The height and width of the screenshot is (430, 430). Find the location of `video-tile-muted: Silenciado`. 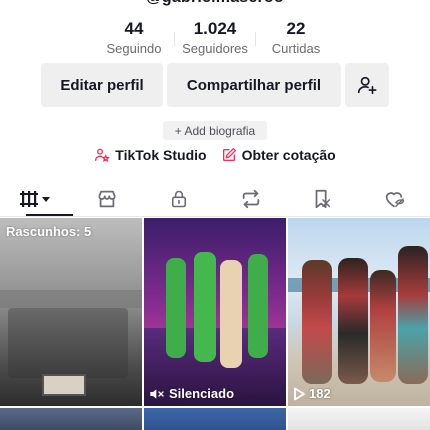

video-tile-muted: Silenciado is located at coordinates (215, 312).